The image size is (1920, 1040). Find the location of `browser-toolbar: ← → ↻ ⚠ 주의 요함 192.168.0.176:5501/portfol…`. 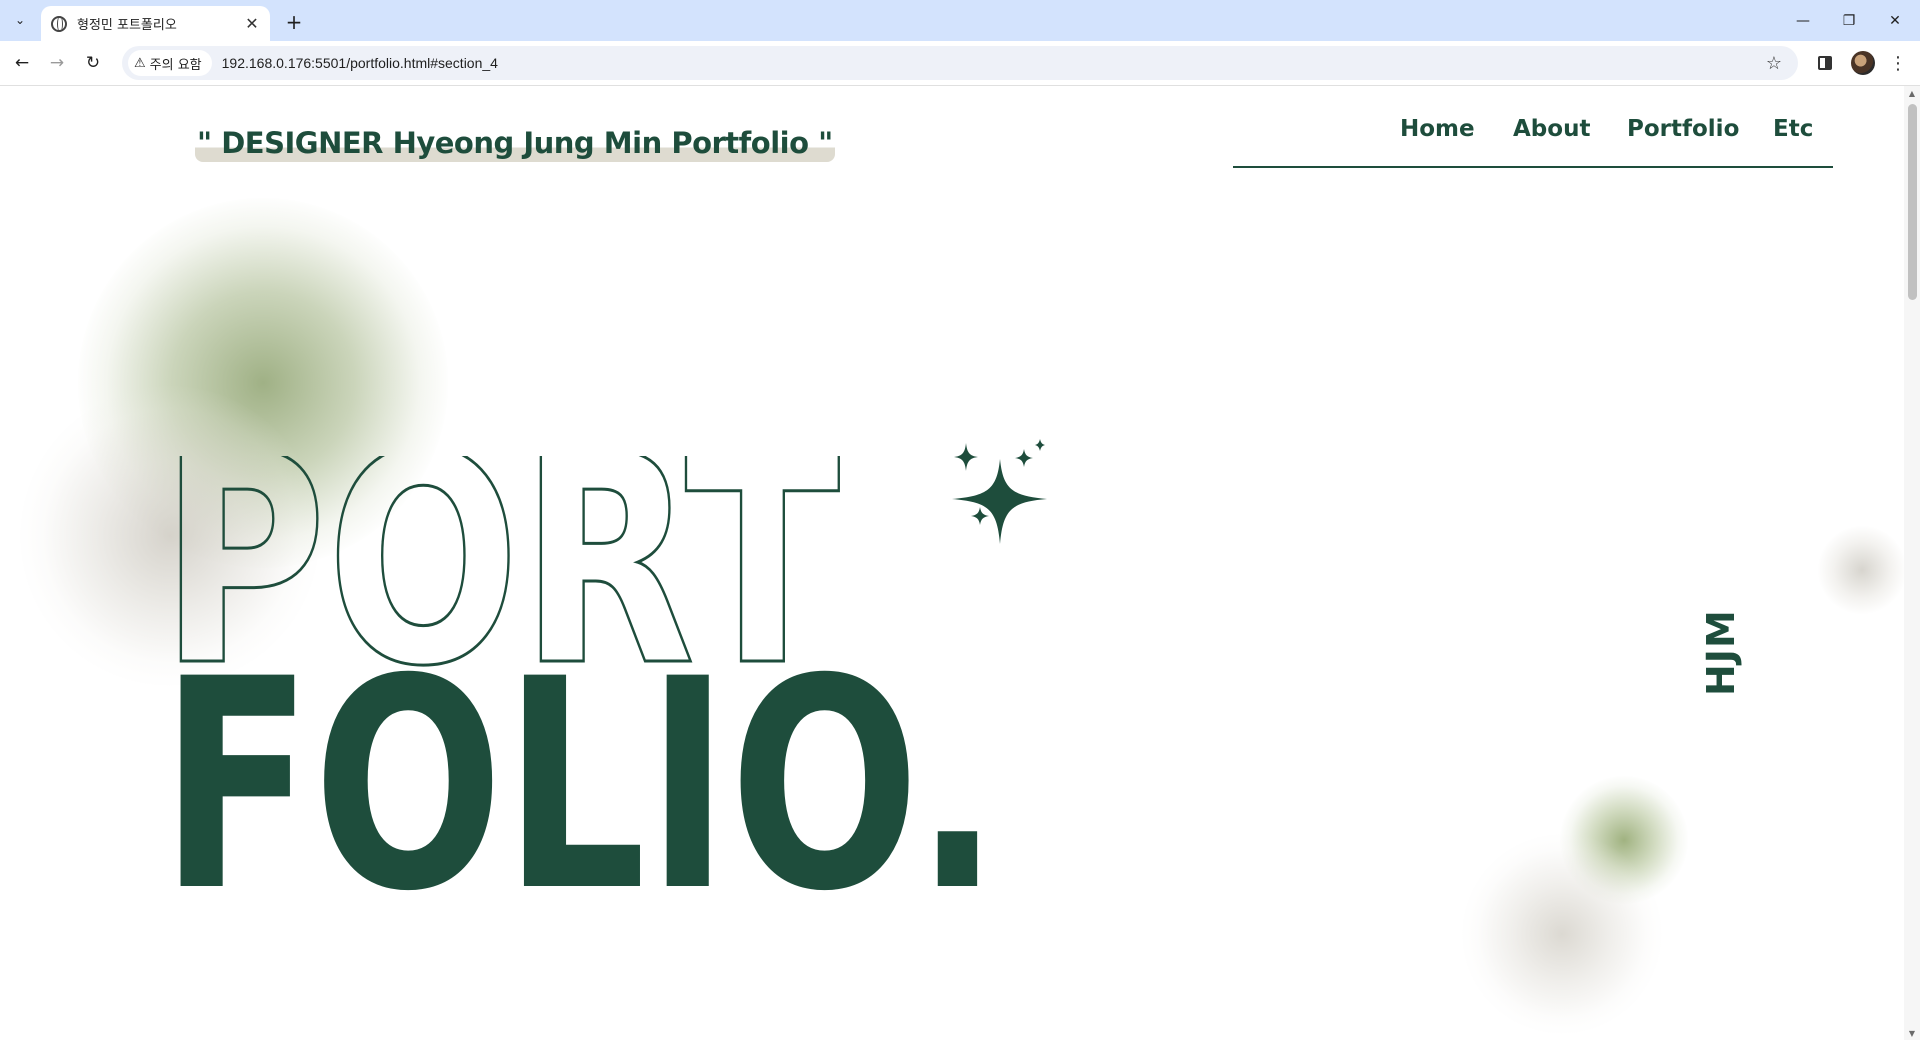

browser-toolbar: ← → ↻ ⚠ 주의 요함 192.168.0.176:5501/portfol… is located at coordinates (960, 63).